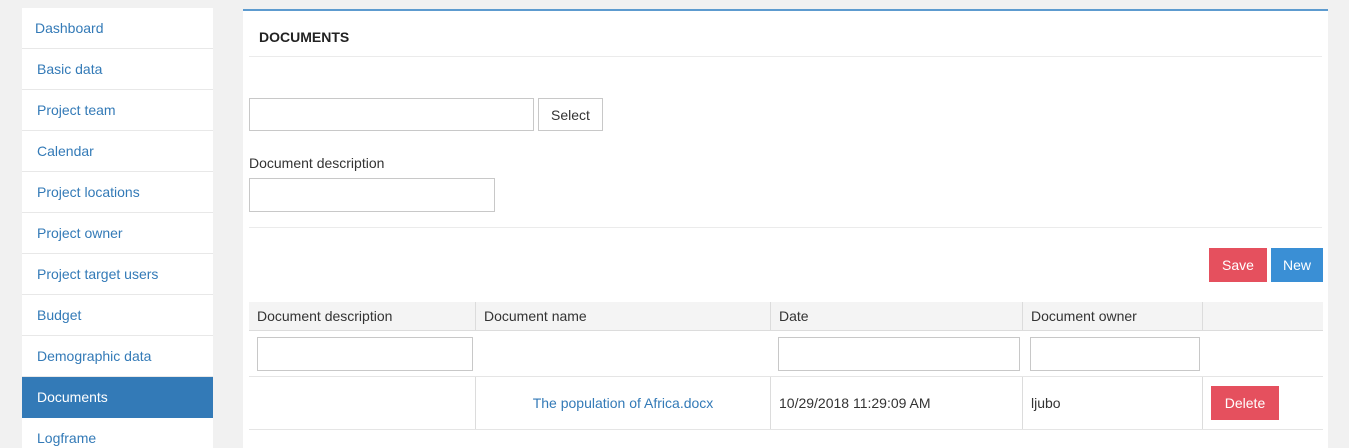  I want to click on document-link: The population of Africa.docx, so click(623, 403).